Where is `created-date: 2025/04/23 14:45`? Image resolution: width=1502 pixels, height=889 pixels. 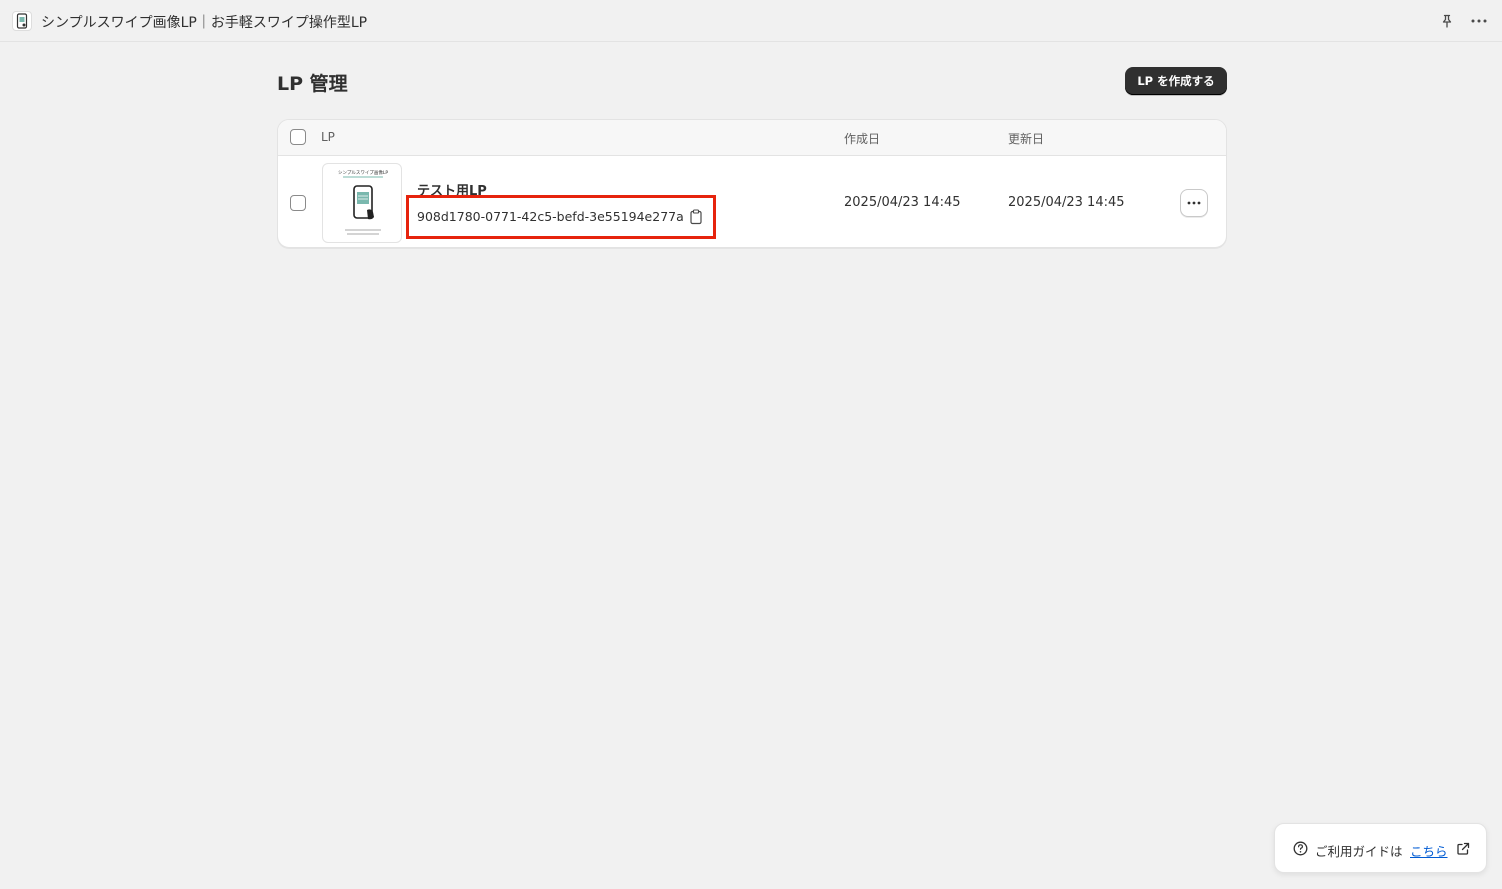 created-date: 2025/04/23 14:45 is located at coordinates (902, 202).